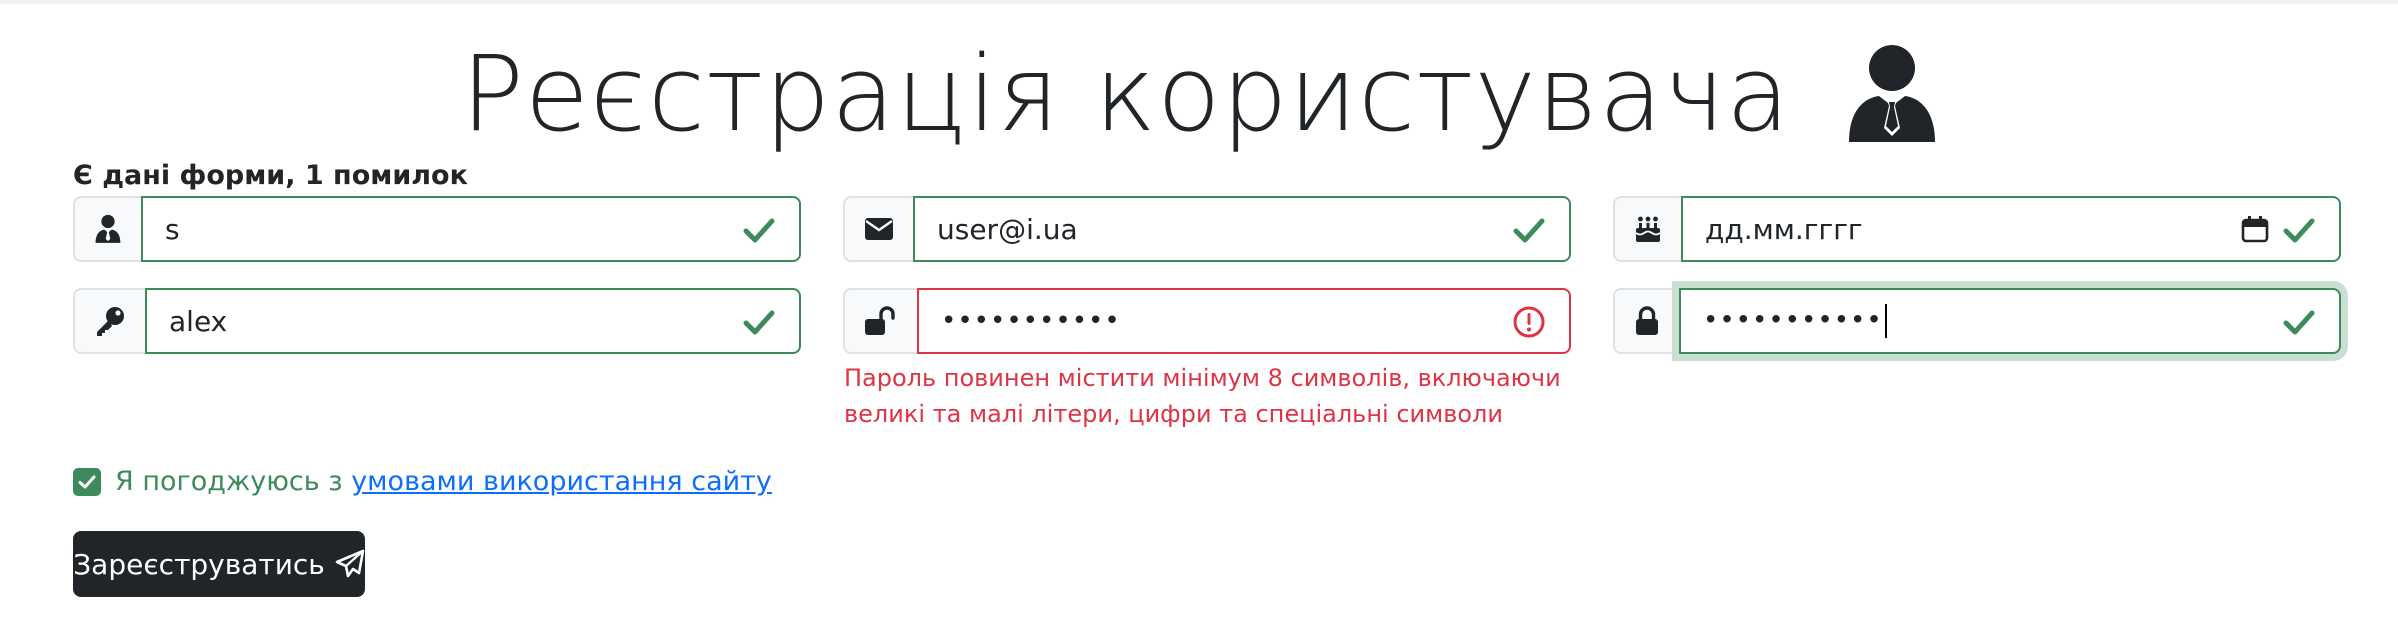 The height and width of the screenshot is (641, 2398). I want to click on password-repeat-group: •••••••••••, so click(1977, 321).